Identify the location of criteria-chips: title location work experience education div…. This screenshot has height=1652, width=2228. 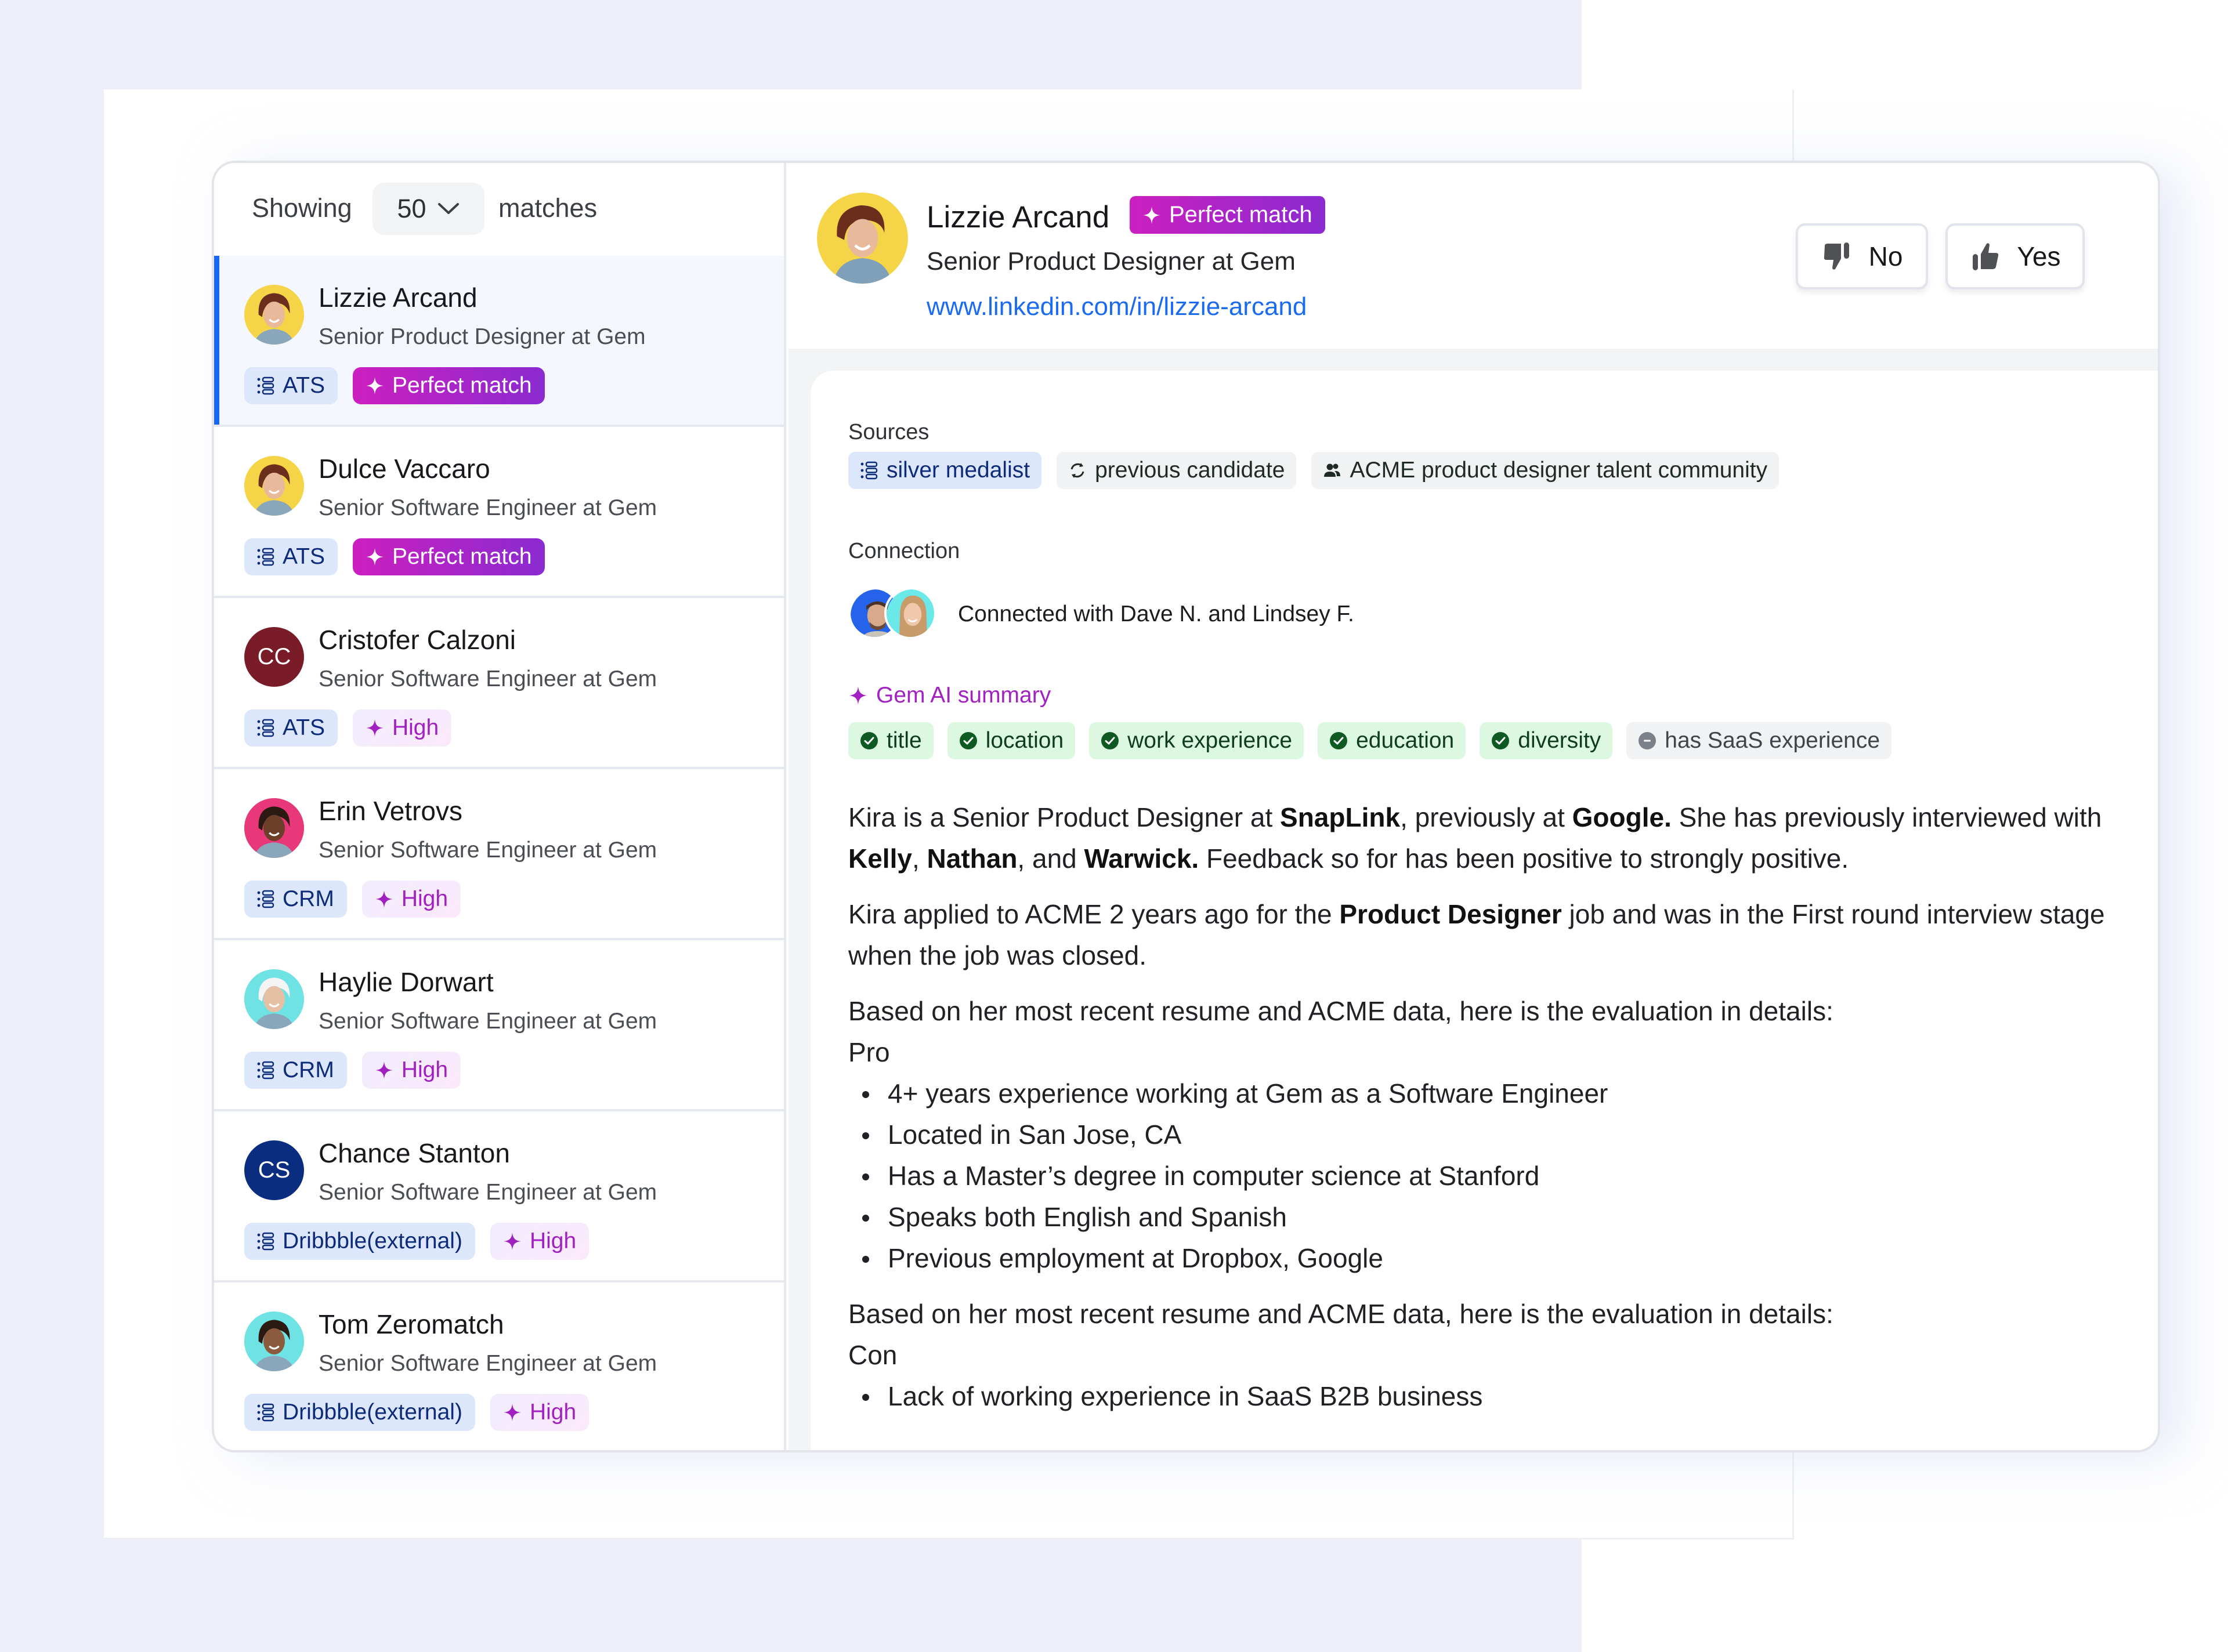
(1370, 740).